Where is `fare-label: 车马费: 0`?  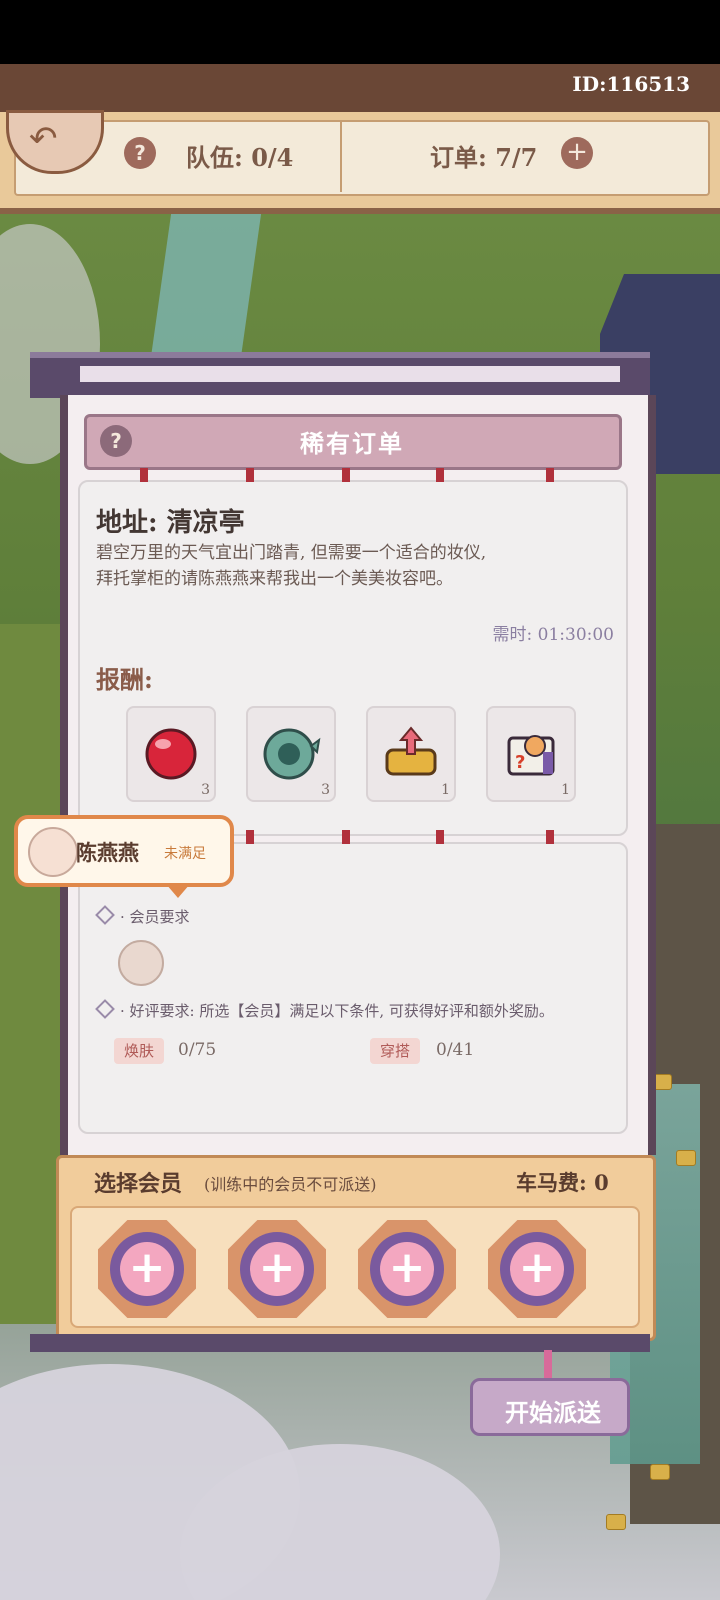 fare-label: 车马费: 0 is located at coordinates (562, 1182).